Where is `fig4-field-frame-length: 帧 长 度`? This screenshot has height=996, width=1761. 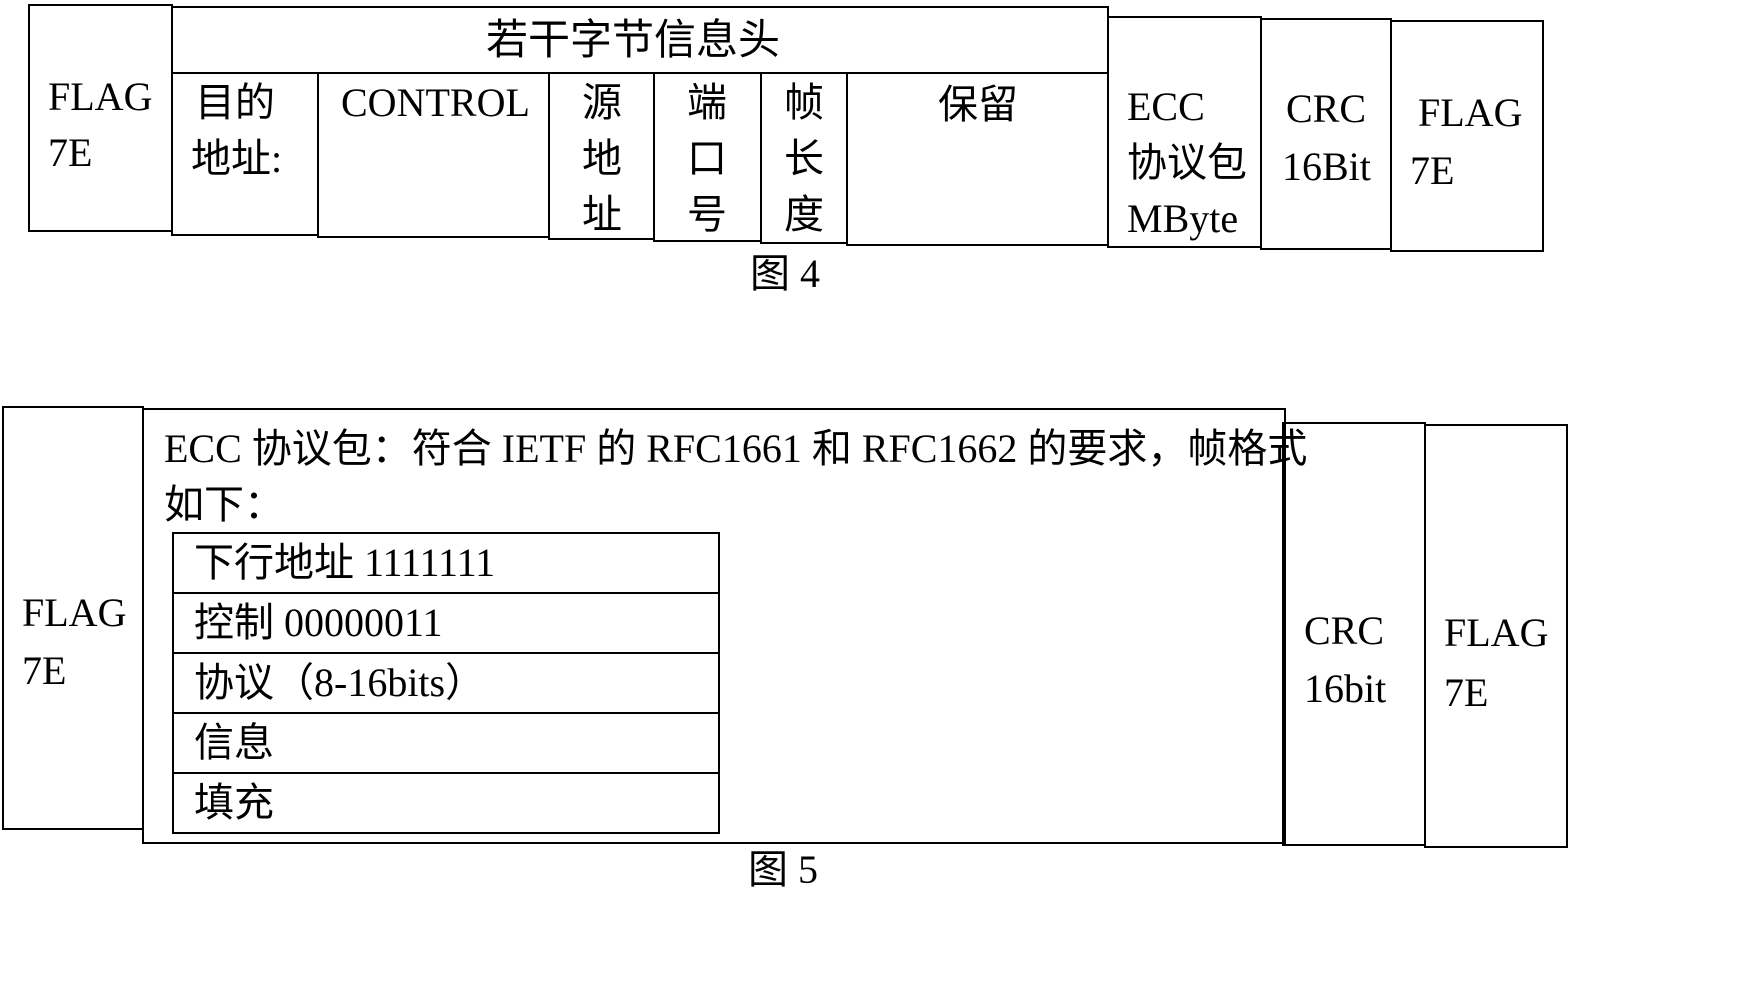
fig4-field-frame-length: 帧 长 度 is located at coordinates (804, 158).